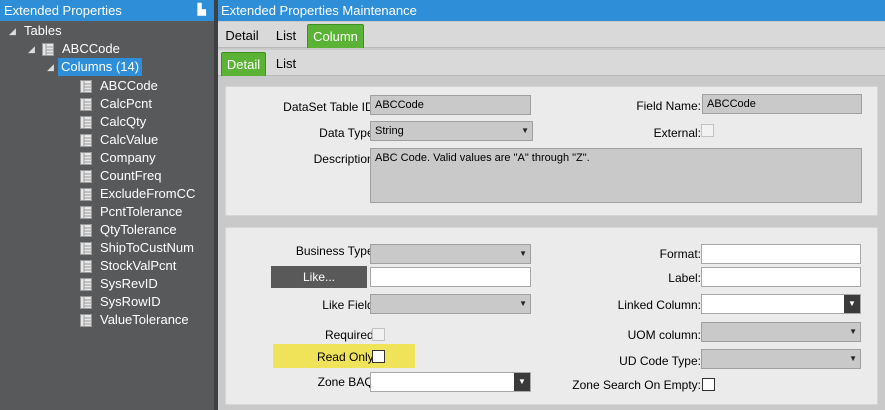 This screenshot has height=410, width=885. Describe the element at coordinates (107, 320) in the screenshot. I see `tree-node-column: ValueTolerance` at that location.